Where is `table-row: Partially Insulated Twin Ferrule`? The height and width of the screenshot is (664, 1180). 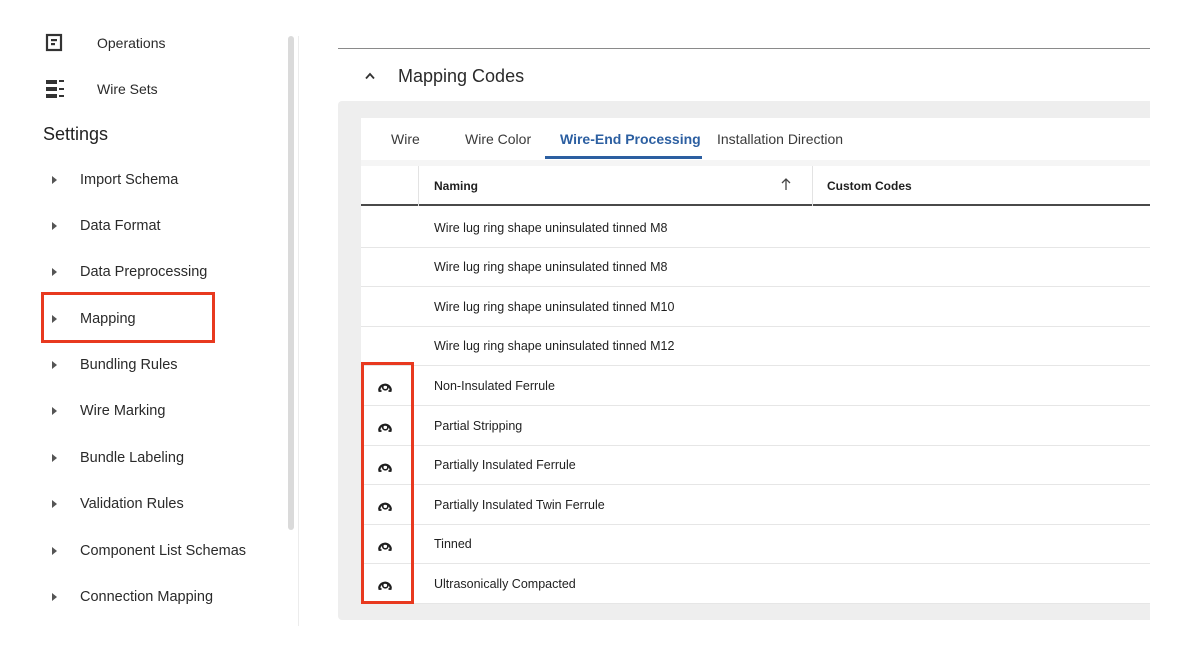
table-row: Partially Insulated Twin Ferrule is located at coordinates (755, 505).